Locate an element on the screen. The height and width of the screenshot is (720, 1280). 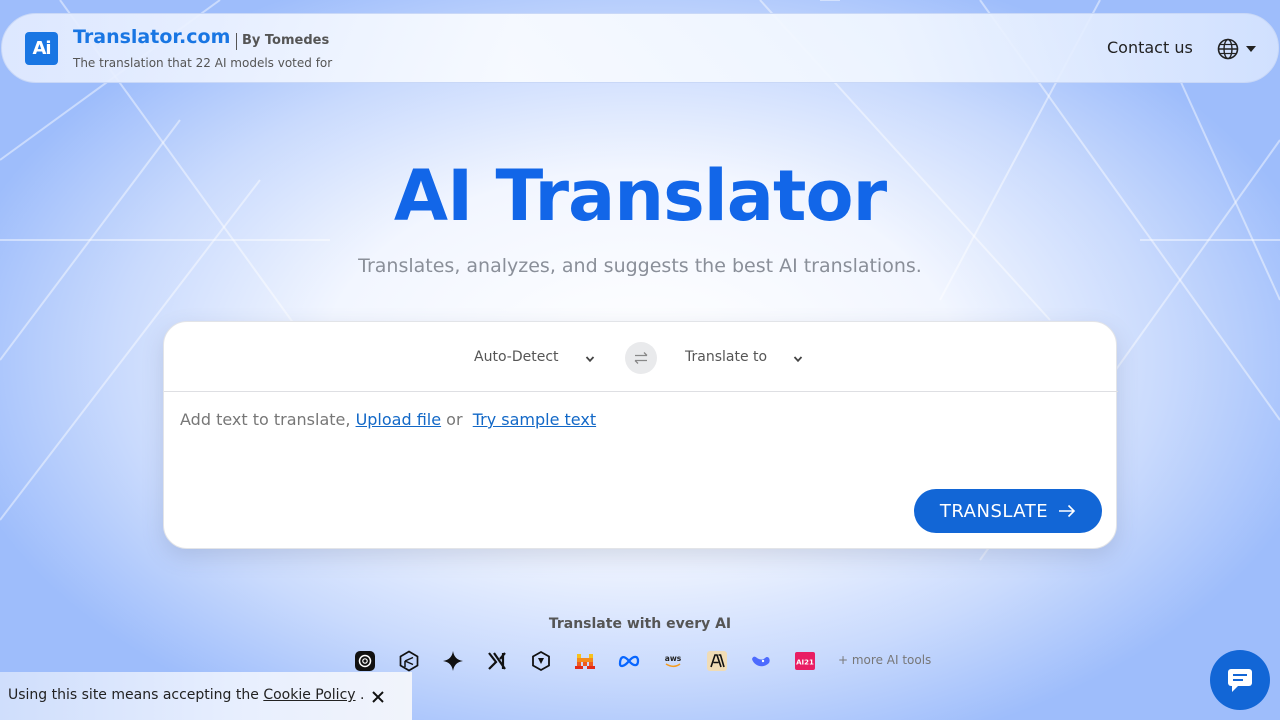
source-language-select: Auto-Detect is located at coordinates (516, 357).